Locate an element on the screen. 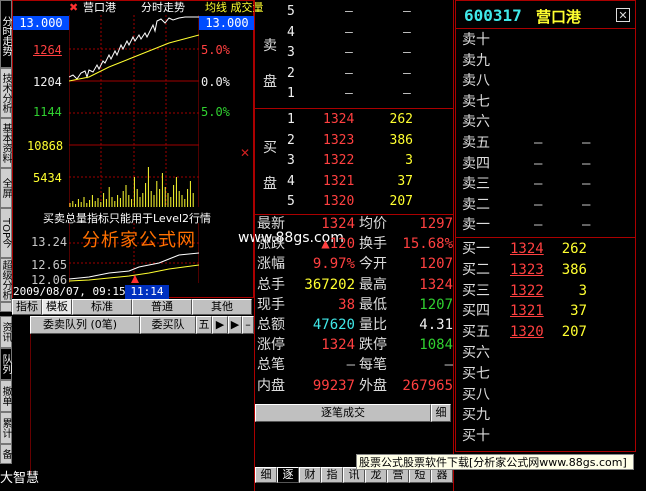 Image resolution: width=646 pixels, height=491 pixels. stat-value: 1297 is located at coordinates (436, 224).